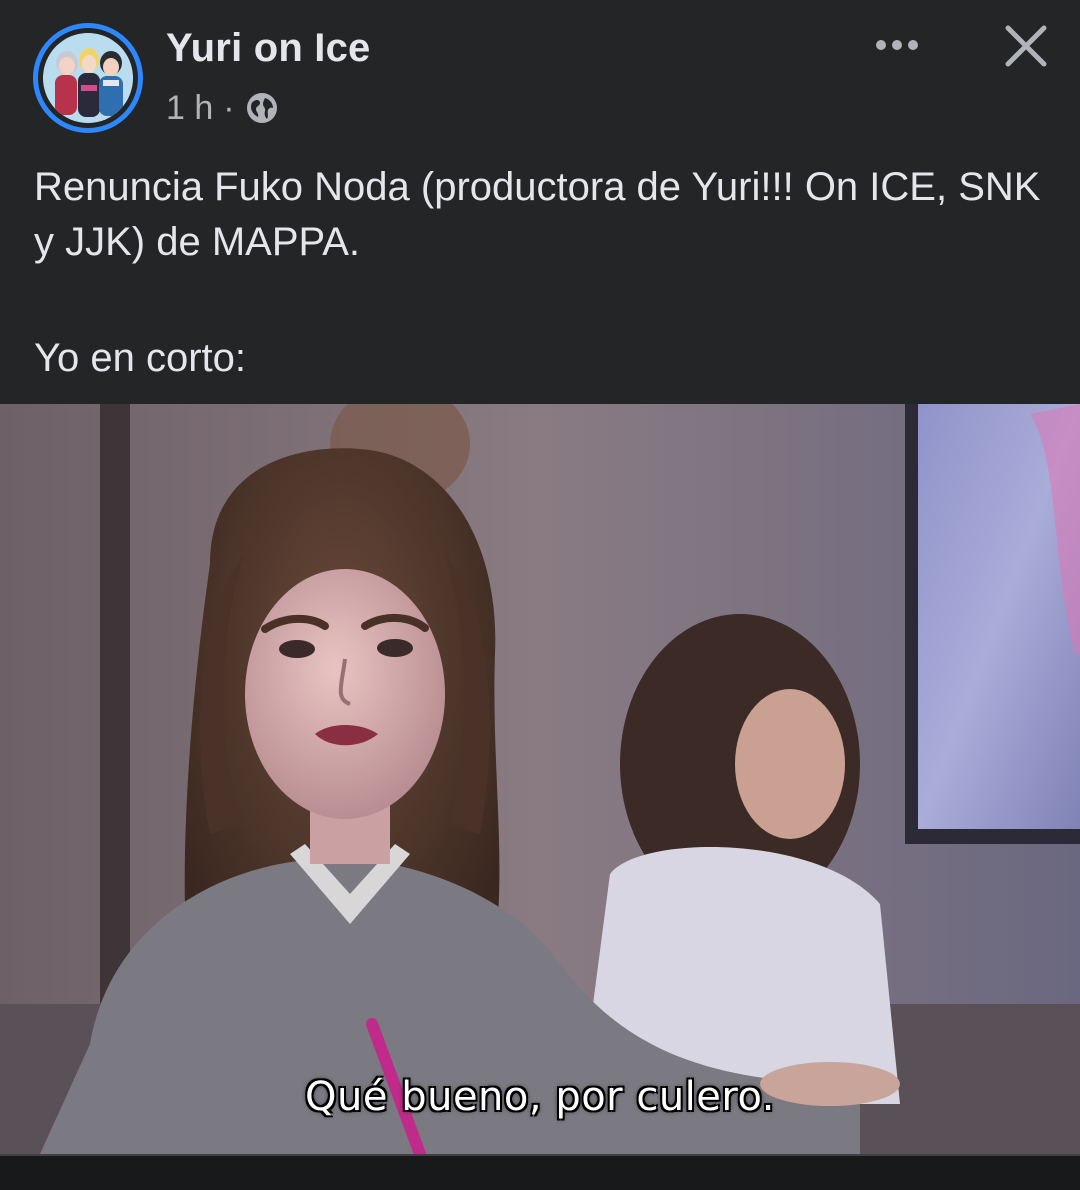  I want to click on avatar-illustration, so click(88, 78).